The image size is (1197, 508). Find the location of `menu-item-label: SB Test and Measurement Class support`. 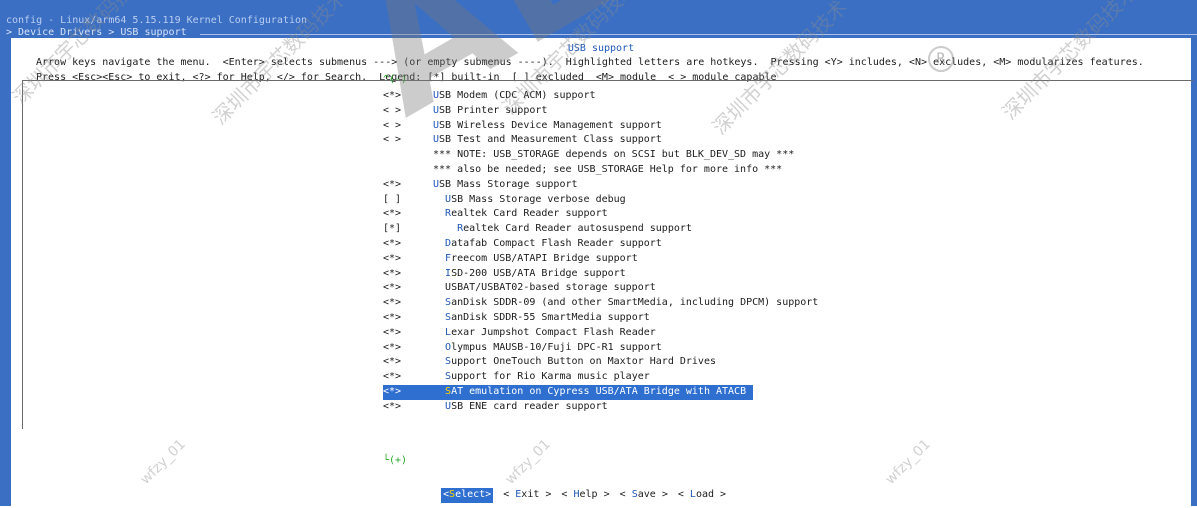

menu-item-label: SB Test and Measurement Class support is located at coordinates (550, 140).